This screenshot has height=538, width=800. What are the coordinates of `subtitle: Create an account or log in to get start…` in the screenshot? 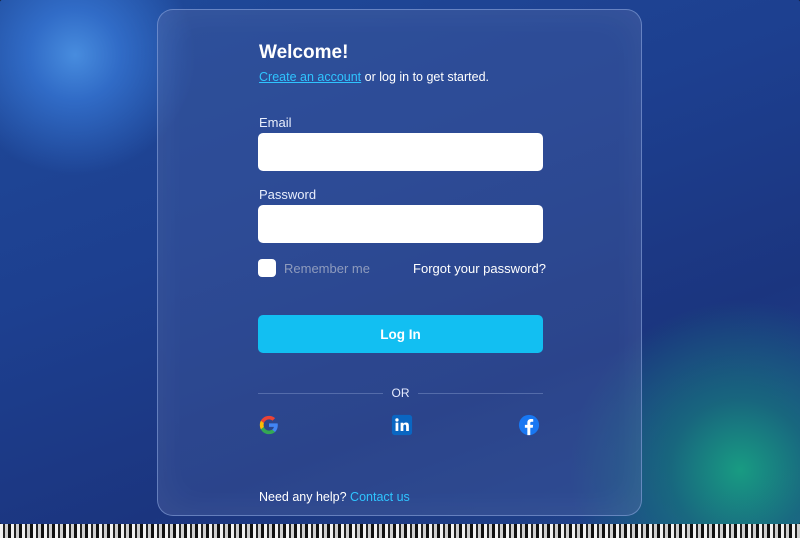 It's located at (374, 77).